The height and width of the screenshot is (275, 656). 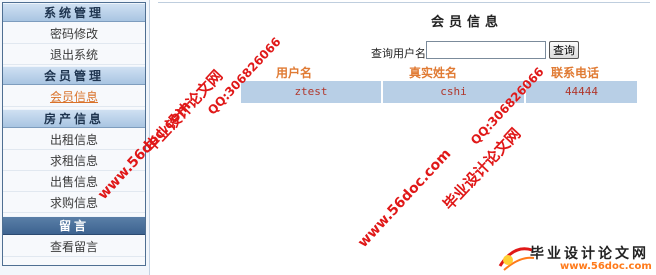 I want to click on sidebar-item-want-buy: 求购信息, so click(x=74, y=203).